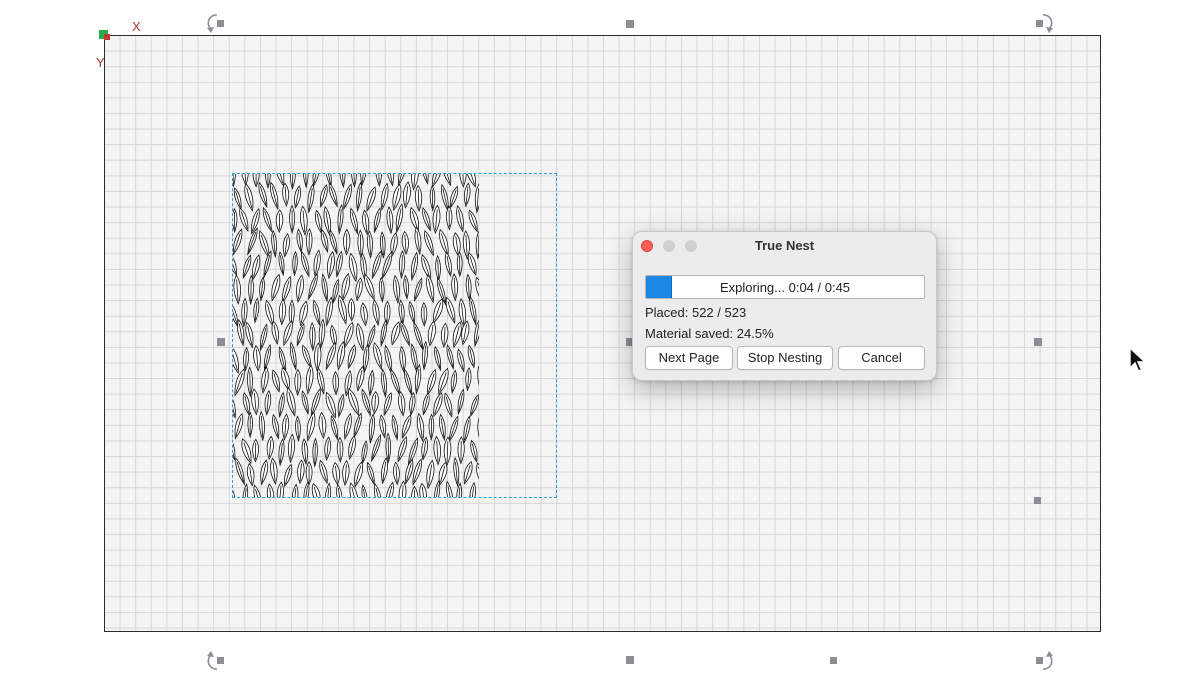  What do you see at coordinates (833, 660) in the screenshot?
I see `skew-handle-bottom` at bounding box center [833, 660].